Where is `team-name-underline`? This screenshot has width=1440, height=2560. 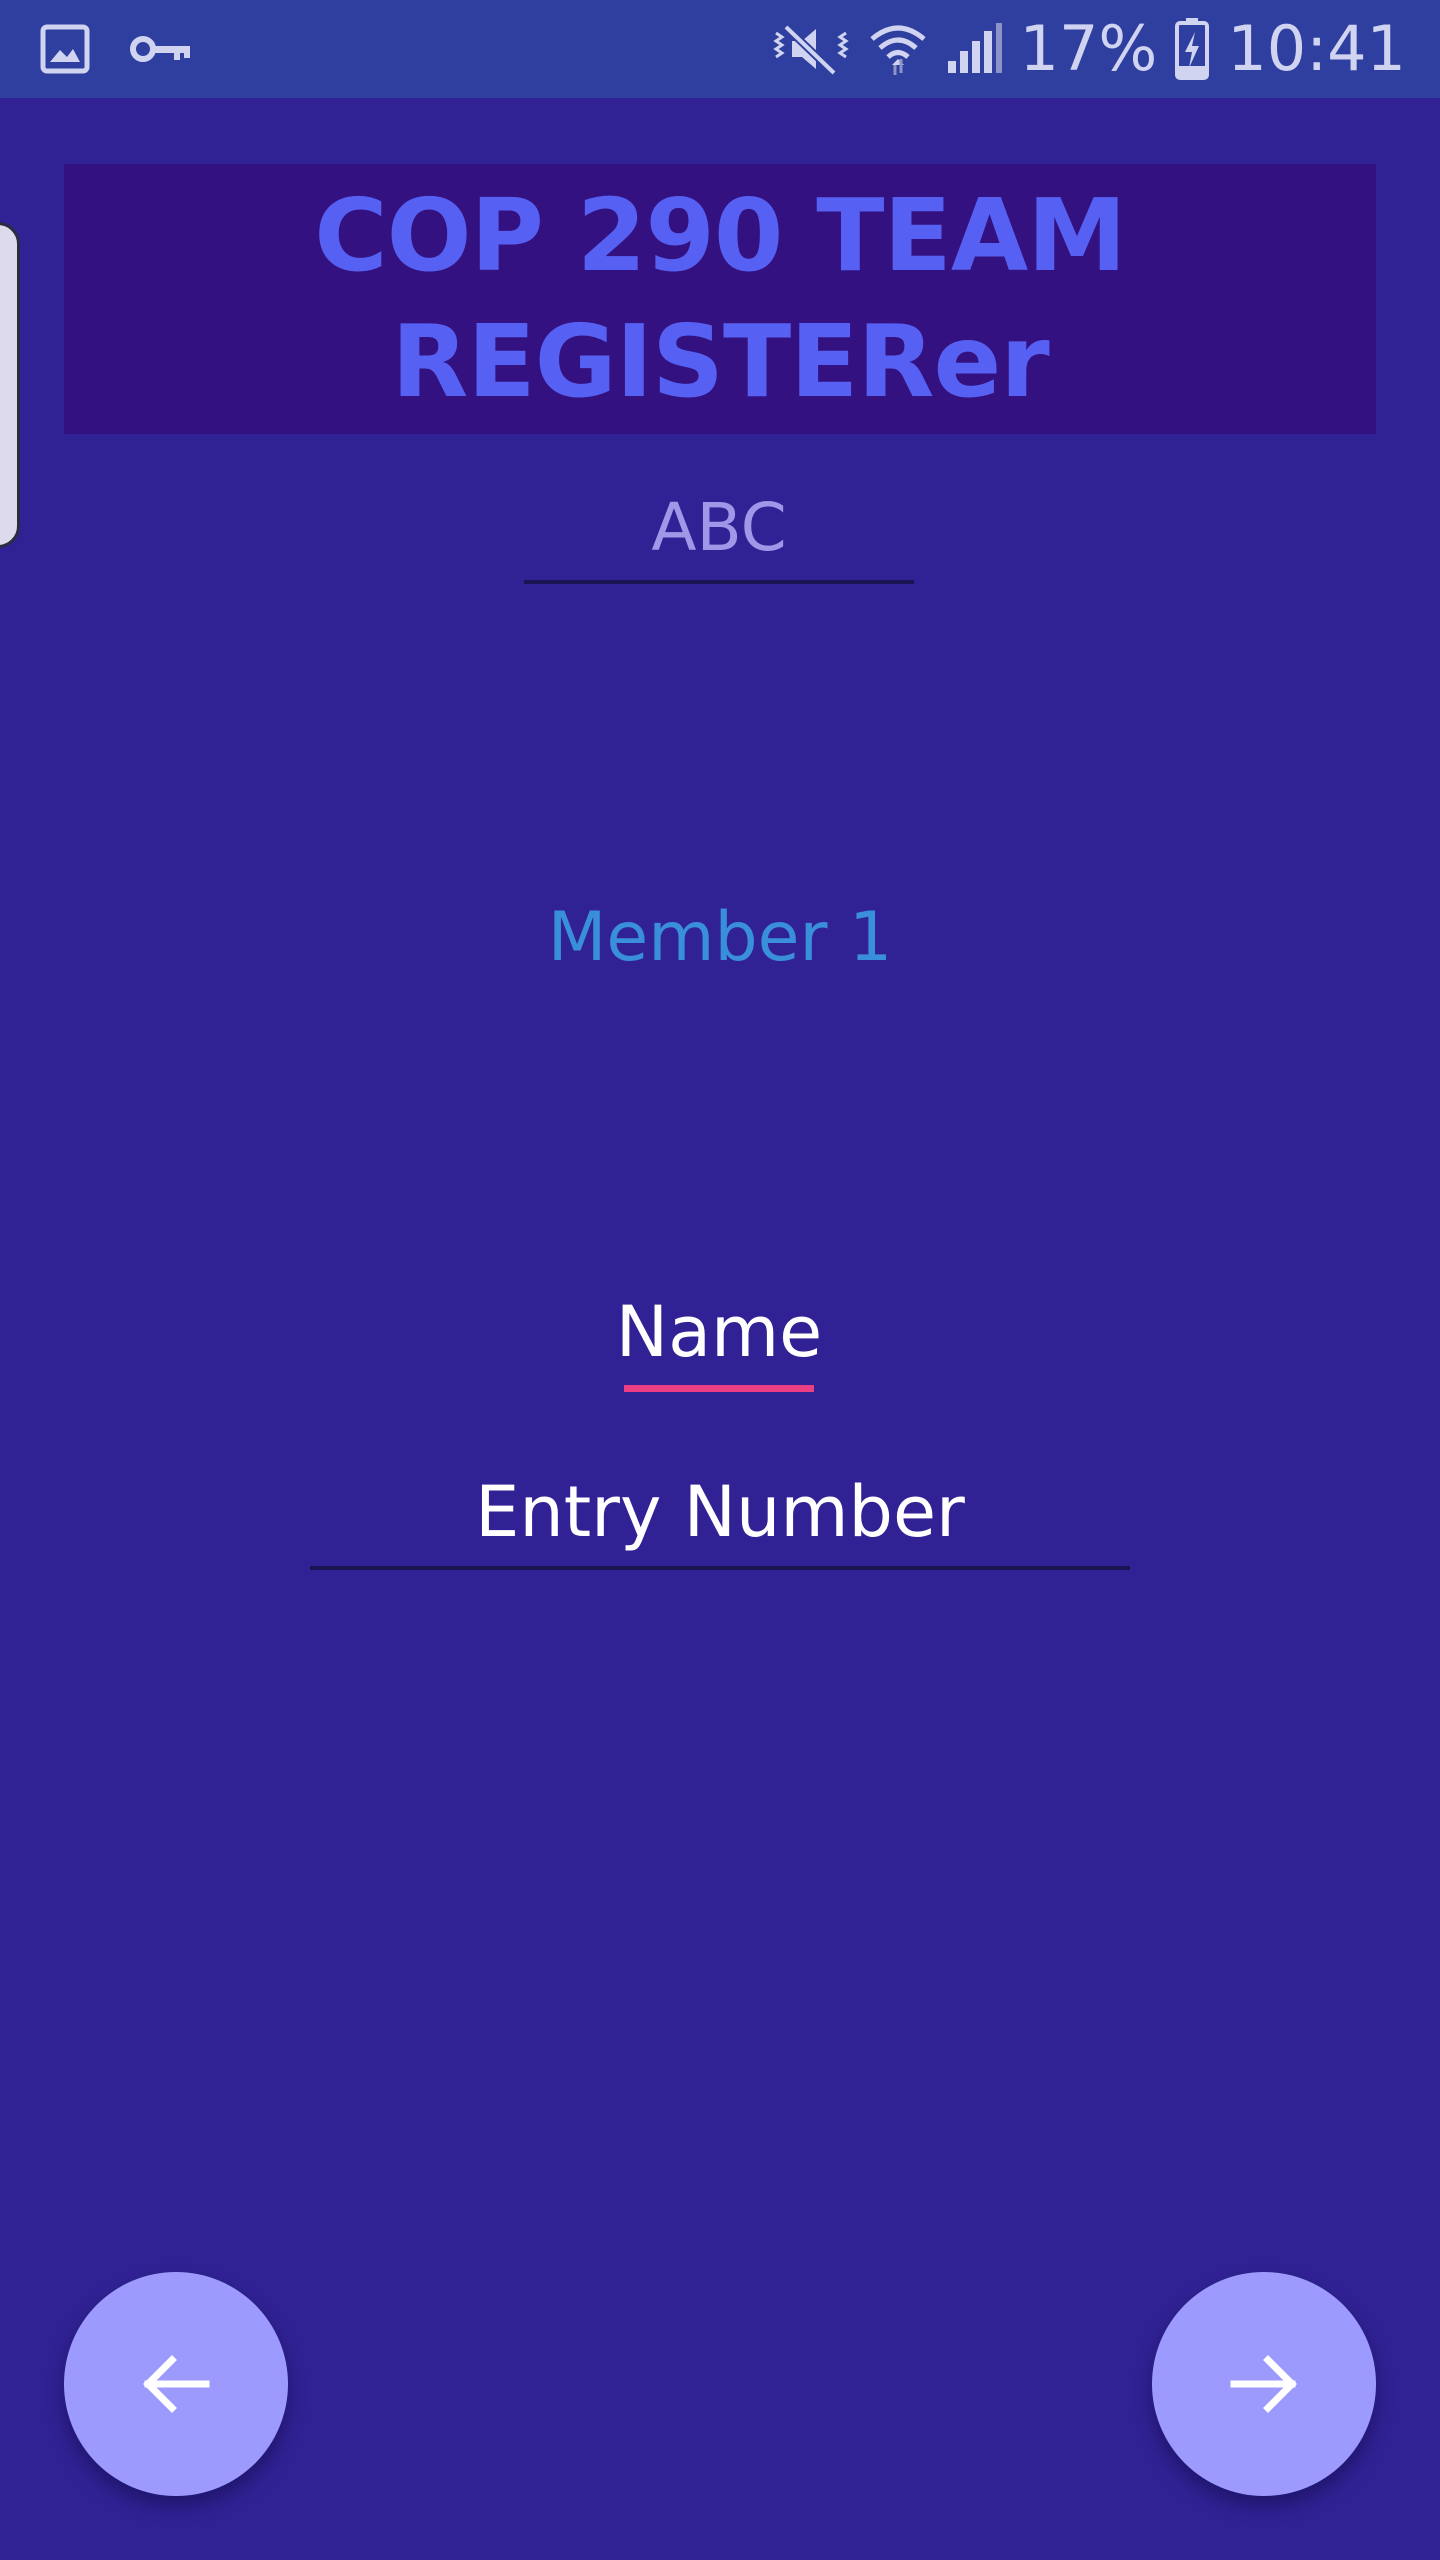
team-name-underline is located at coordinates (719, 582).